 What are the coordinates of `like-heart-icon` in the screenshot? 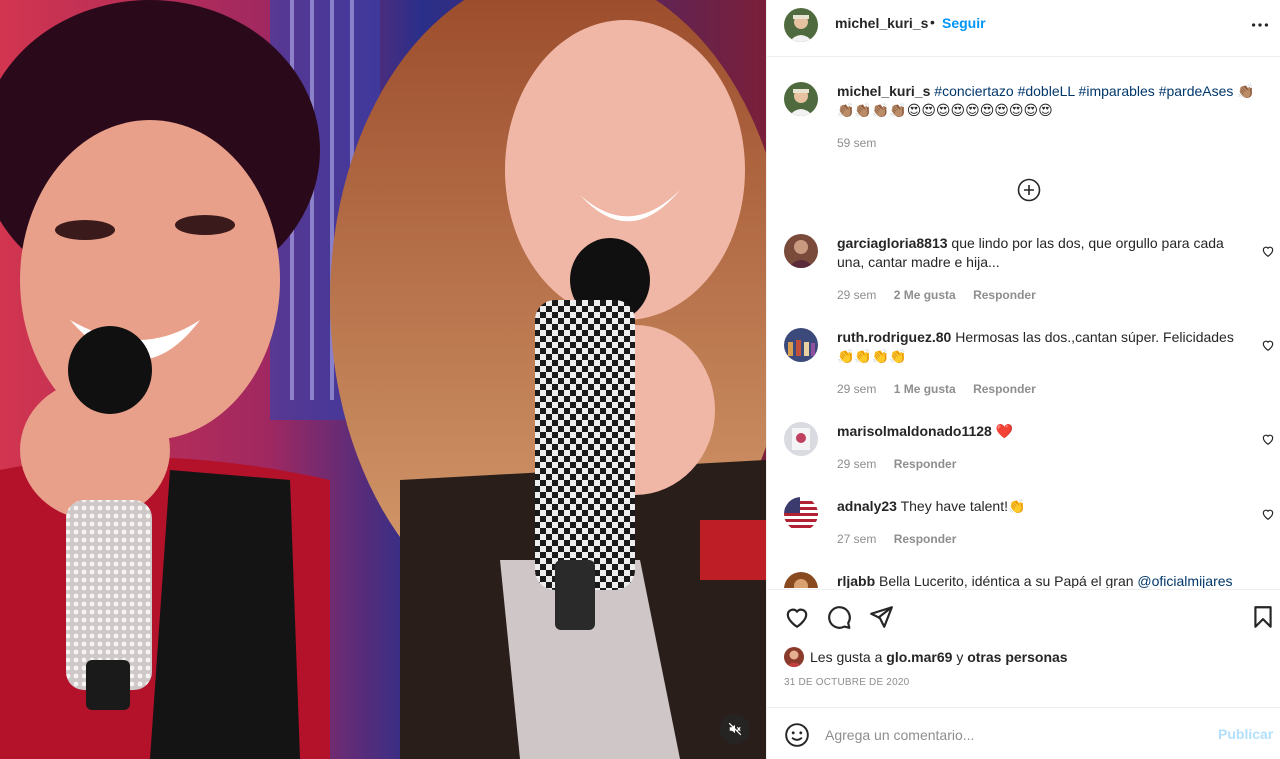 It's located at (797, 617).